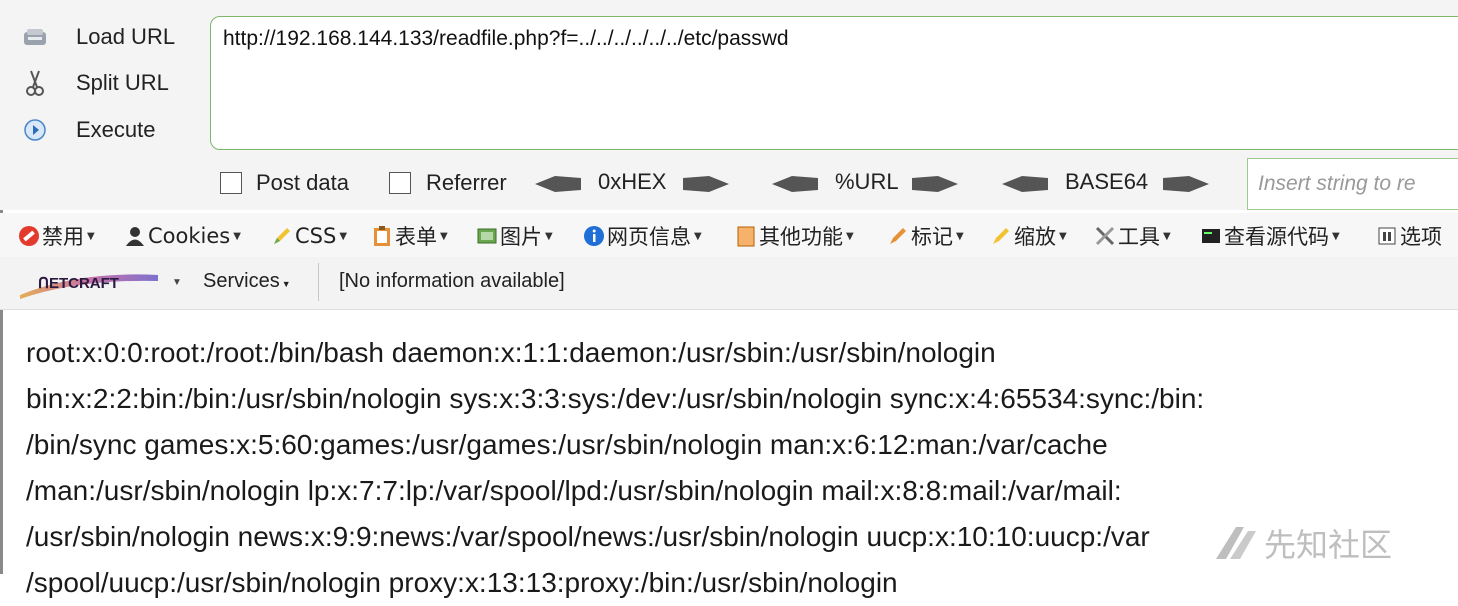 The height and width of the screenshot is (606, 1458). What do you see at coordinates (521, 237) in the screenshot?
I see `menu-images-label: 图片` at bounding box center [521, 237].